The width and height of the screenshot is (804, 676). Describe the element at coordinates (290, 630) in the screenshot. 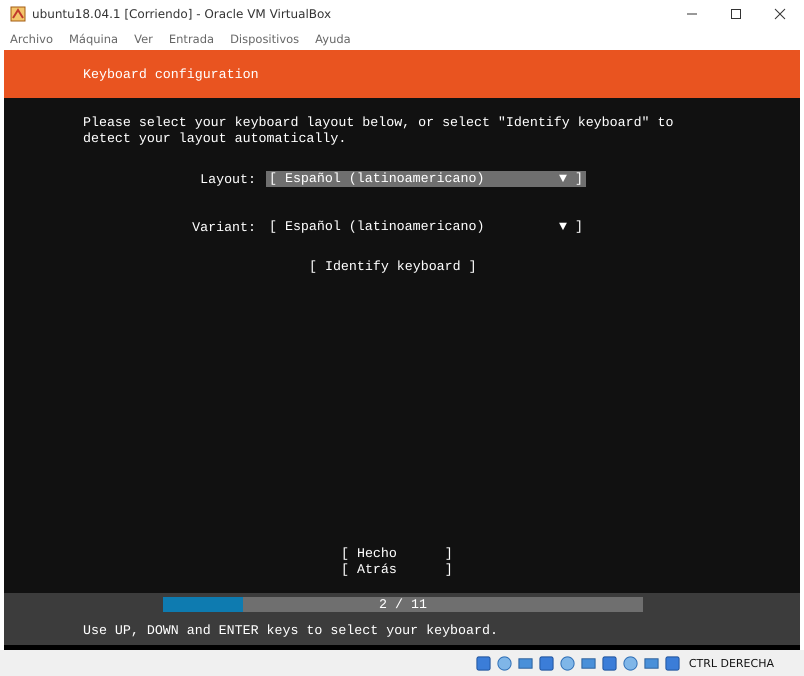

I see `hint-text: Use UP, DOWN and ENTER keys to select your keyboard.` at that location.